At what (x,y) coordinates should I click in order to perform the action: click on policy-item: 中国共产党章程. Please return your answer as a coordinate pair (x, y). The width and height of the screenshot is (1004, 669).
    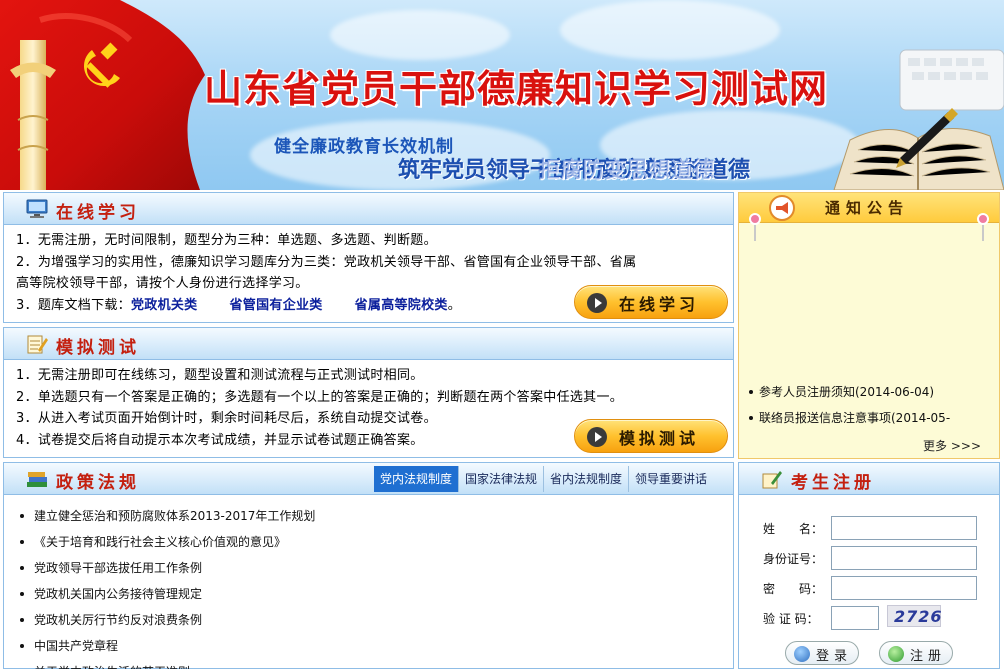
    Looking at the image, I should click on (166, 646).